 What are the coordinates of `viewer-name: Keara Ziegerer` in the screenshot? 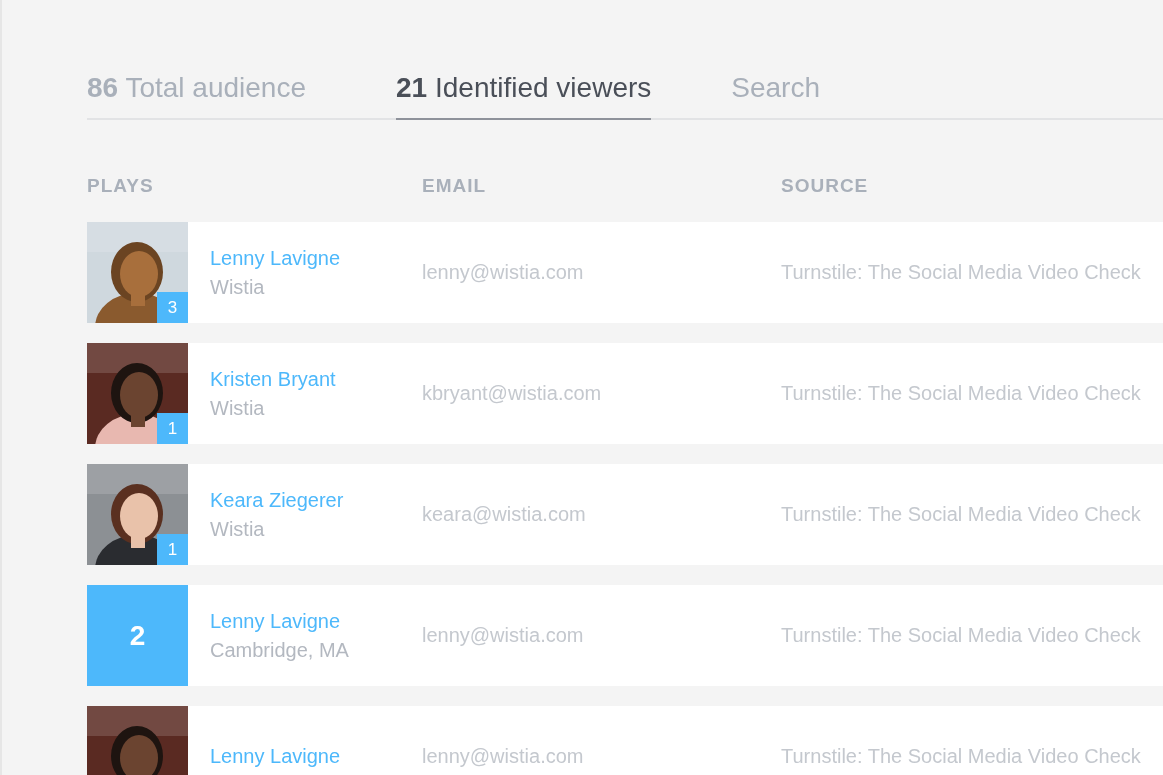 It's located at (277, 500).